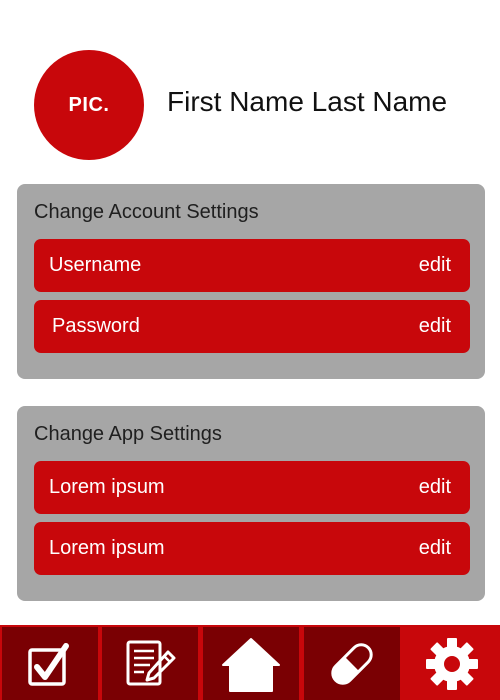  I want to click on panel-title: Change App Settings, so click(128, 434).